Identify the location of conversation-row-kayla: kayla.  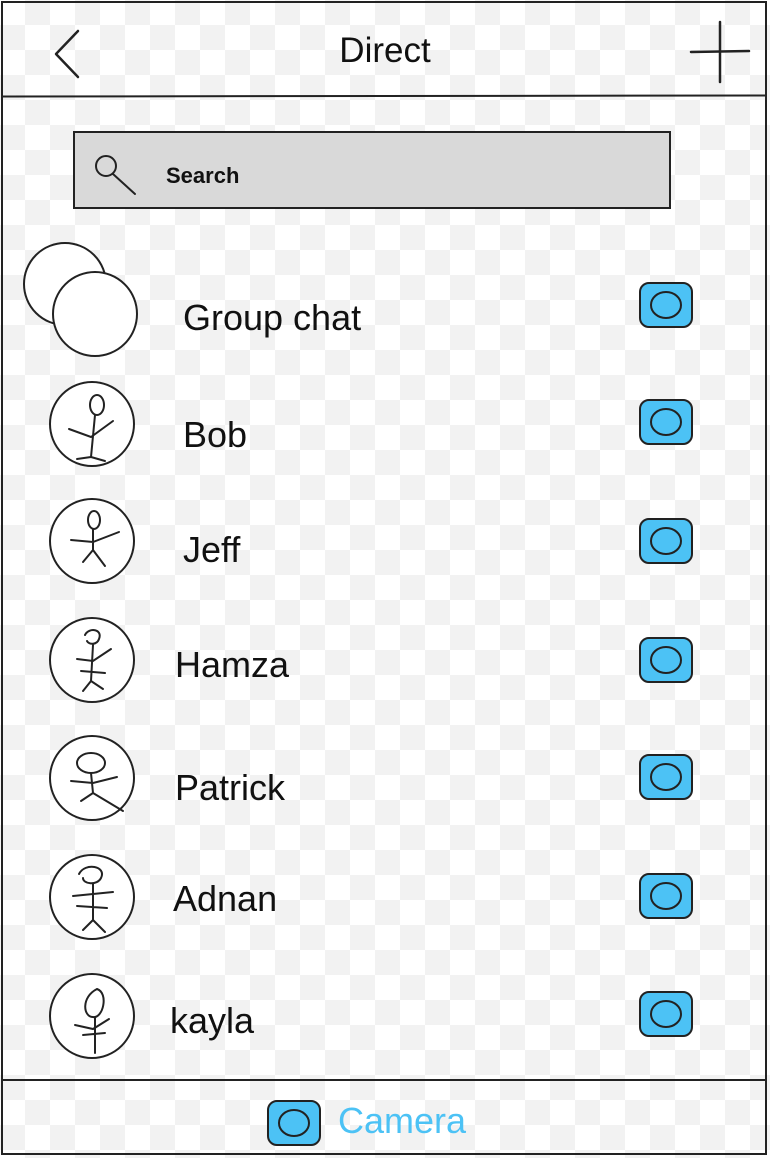
(385, 1021).